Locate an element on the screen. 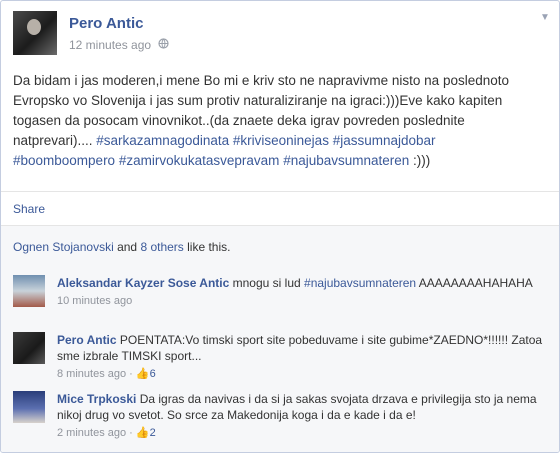 The image size is (560, 453). divider is located at coordinates (280, 191).